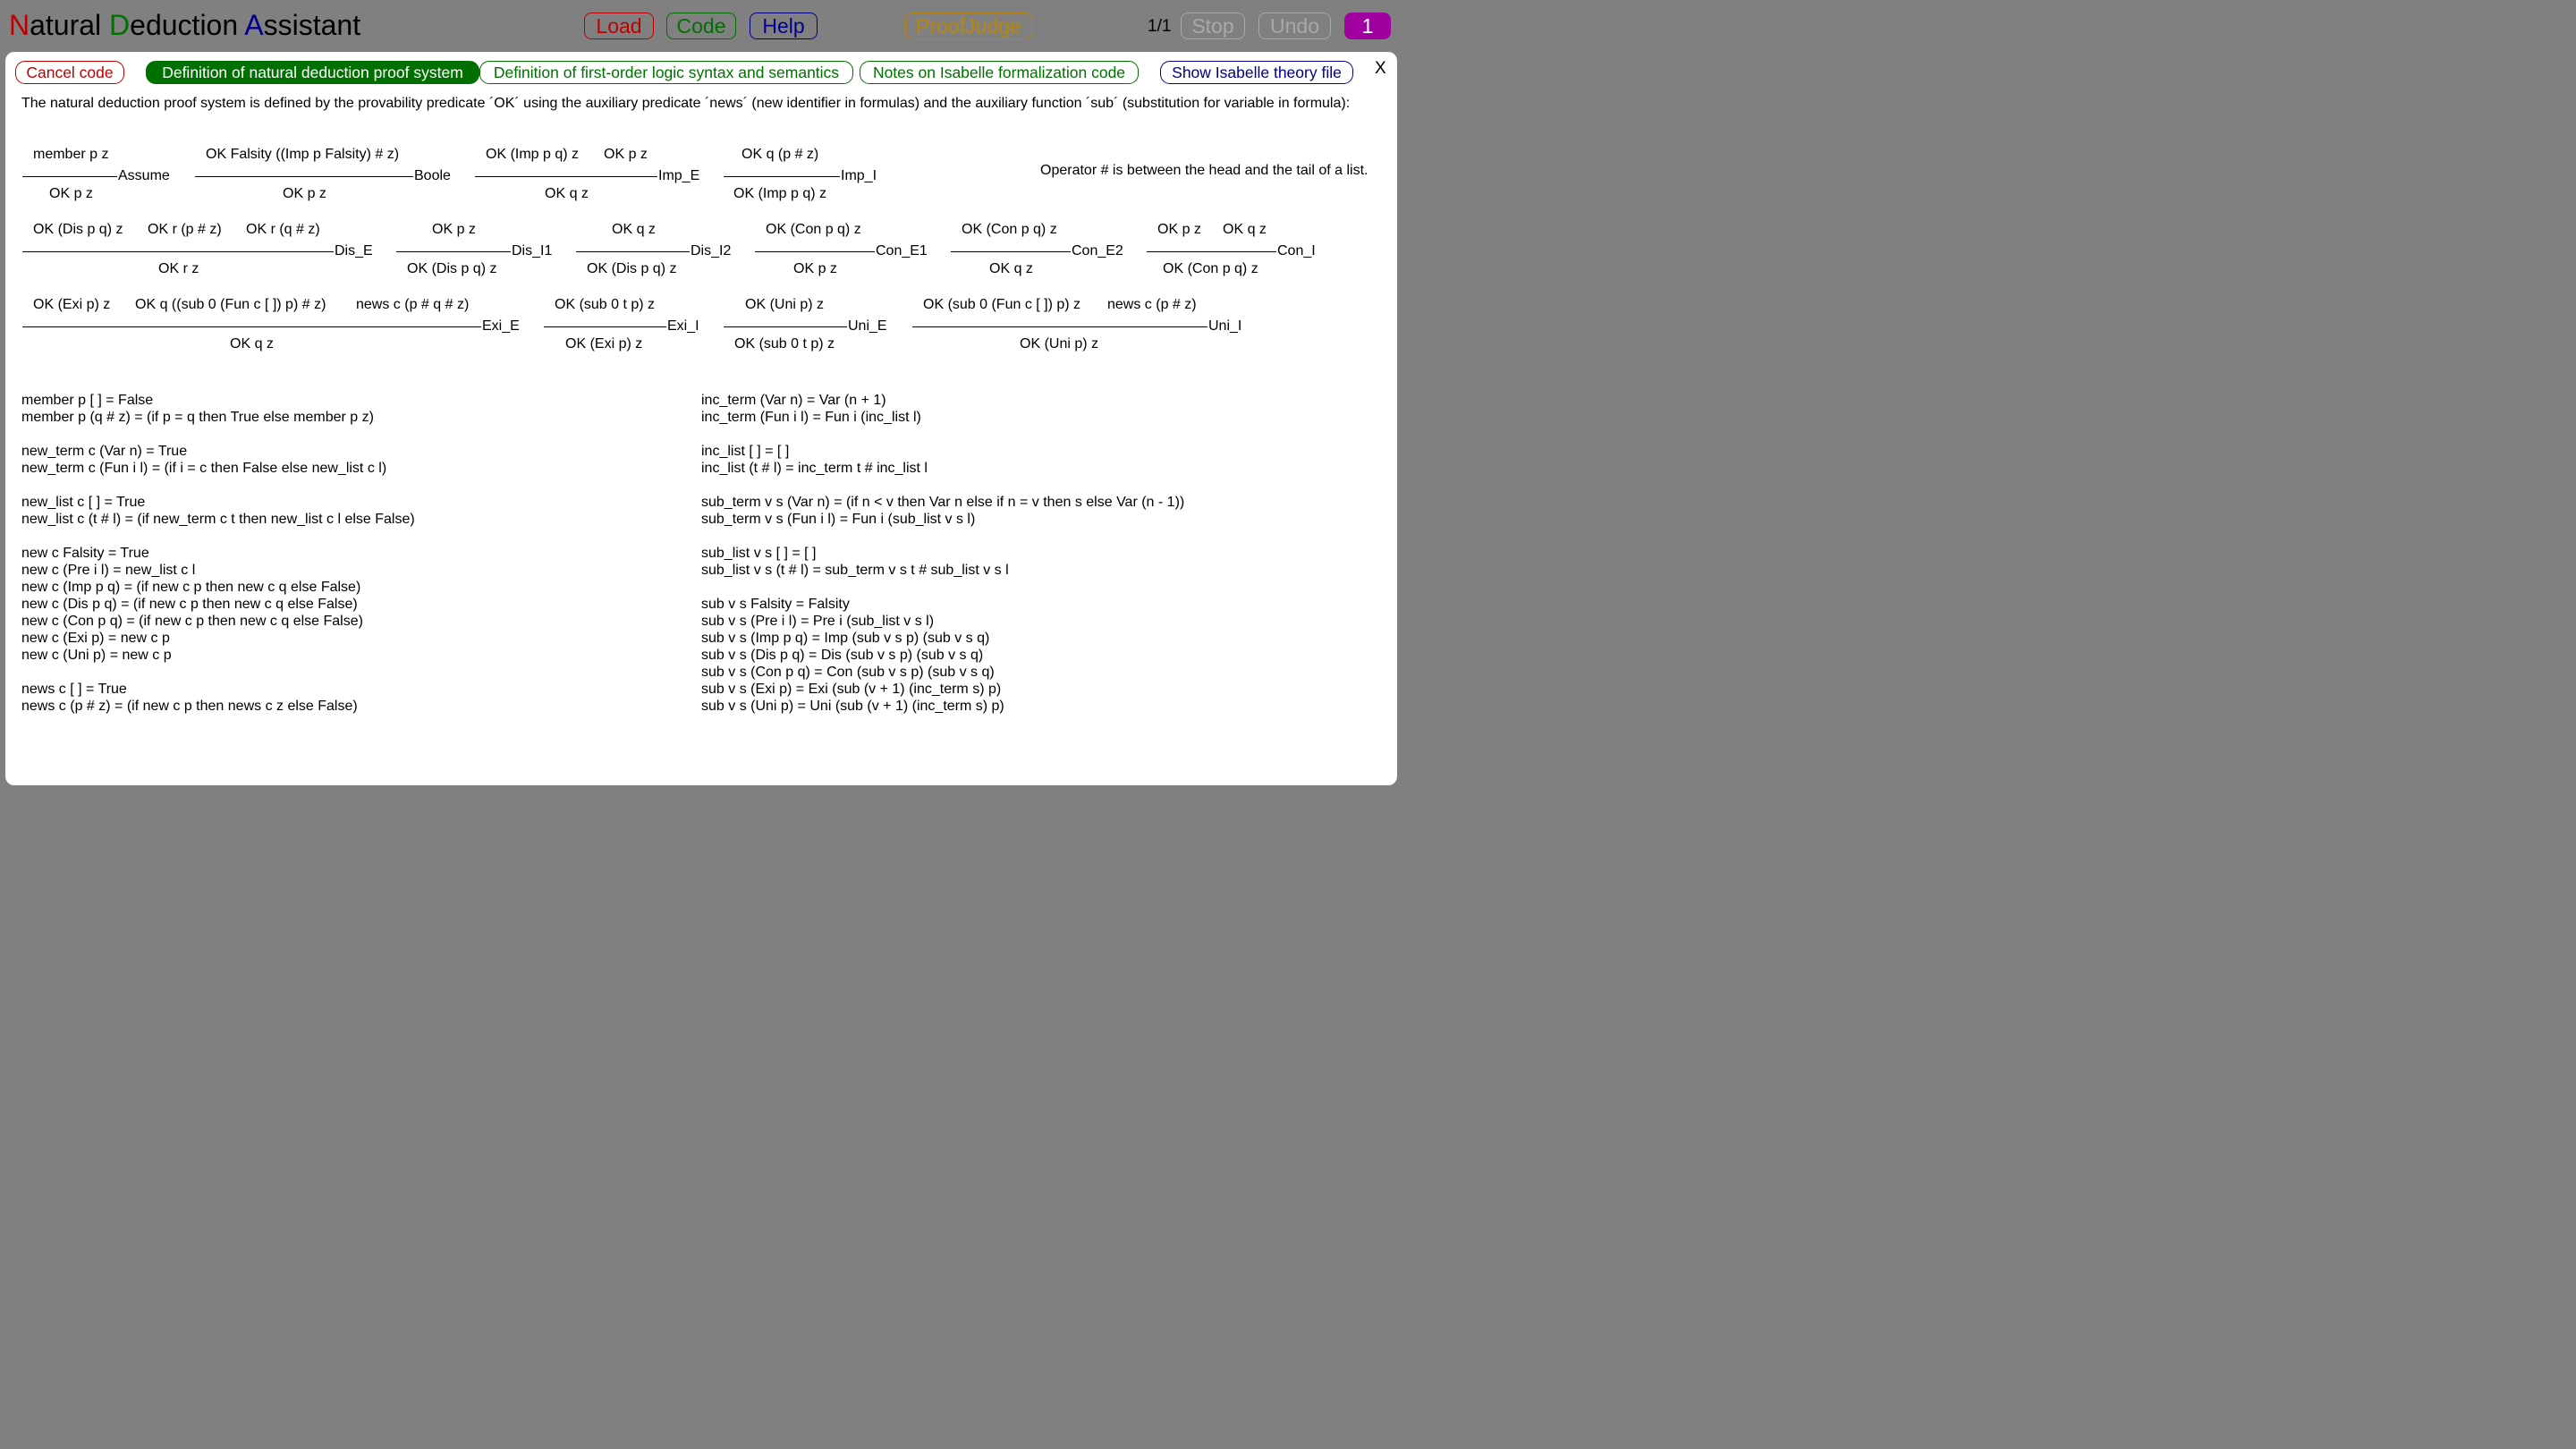 This screenshot has height=1449, width=2576. Describe the element at coordinates (230, 304) in the screenshot. I see `rule-premise: OK q ((sub 0 (Fun c [ ]) p) # z)` at that location.